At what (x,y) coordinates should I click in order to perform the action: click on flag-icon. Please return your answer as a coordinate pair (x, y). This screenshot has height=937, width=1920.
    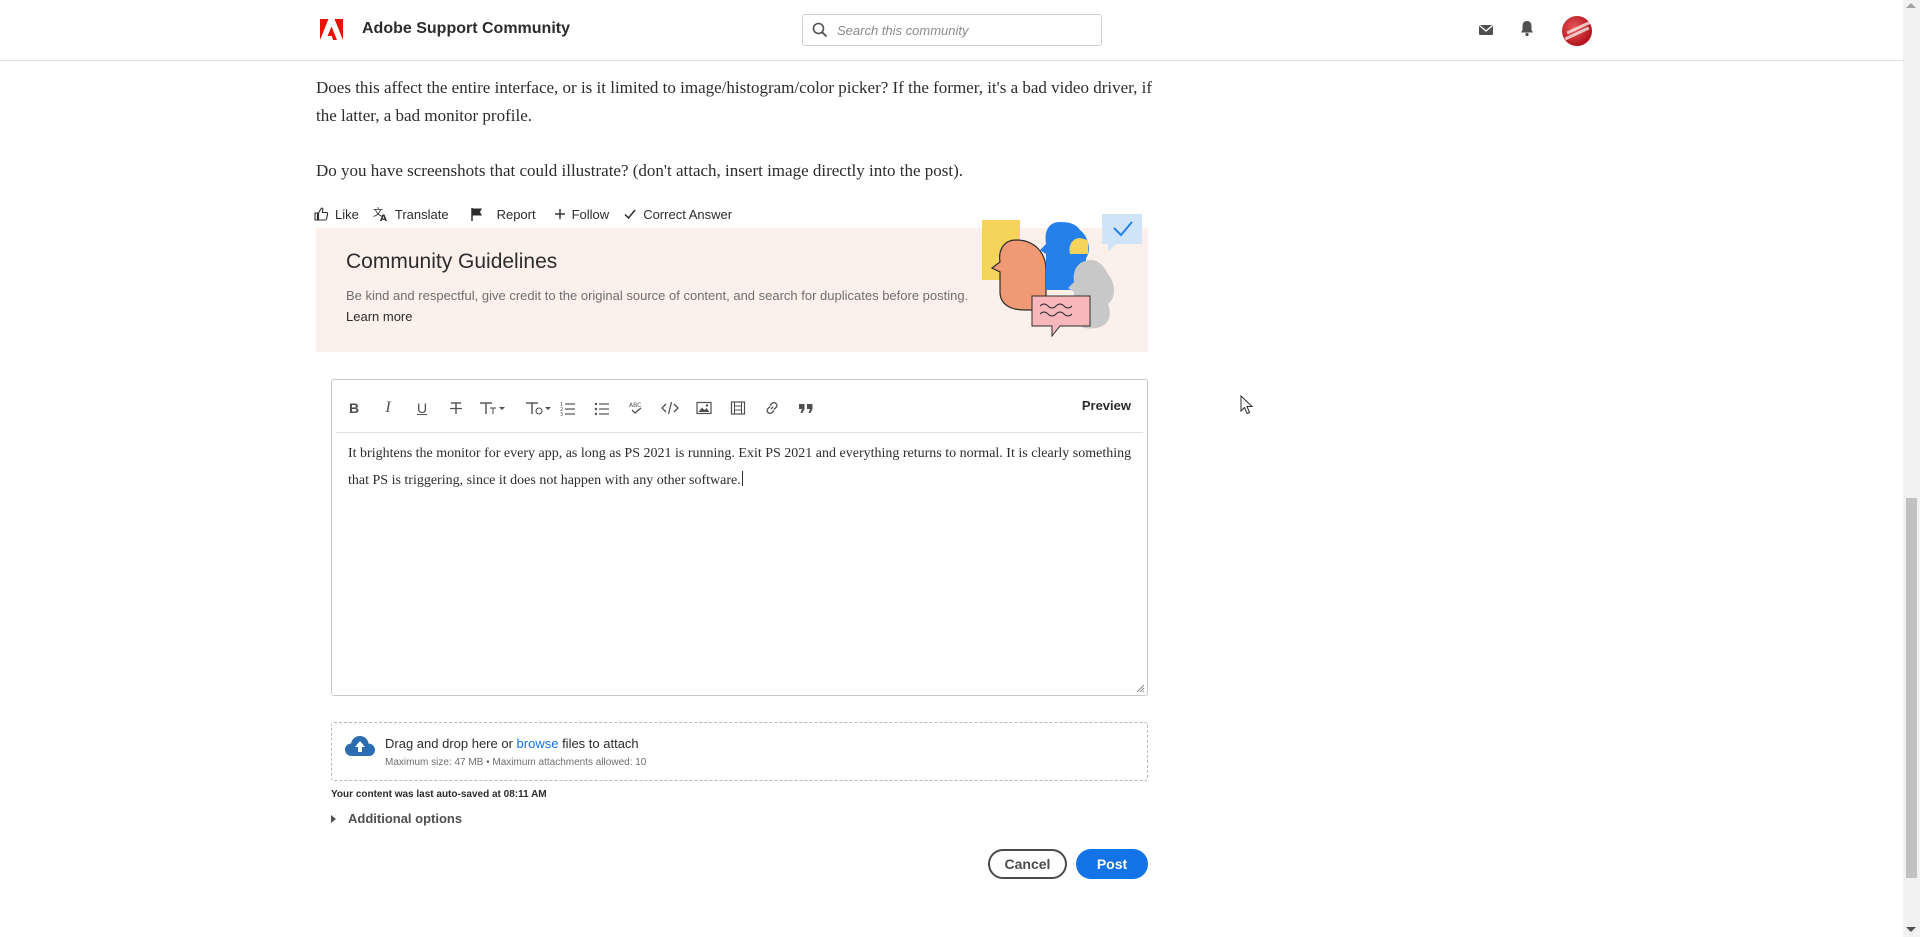
    Looking at the image, I should click on (476, 214).